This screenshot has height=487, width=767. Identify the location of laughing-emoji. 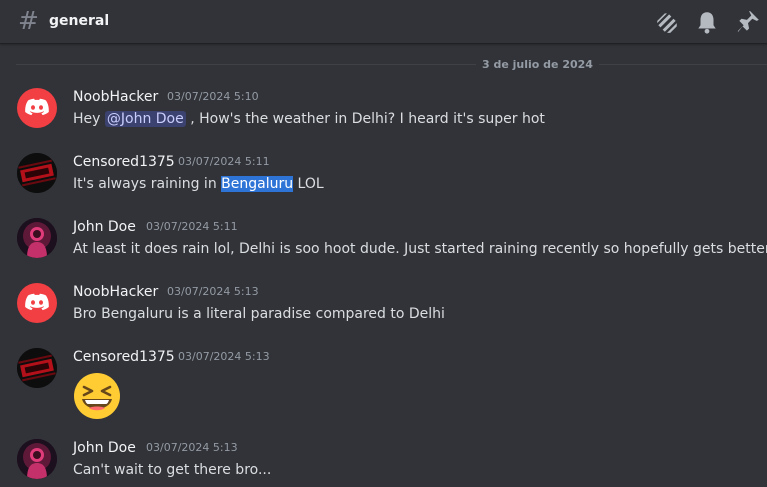
(97, 396).